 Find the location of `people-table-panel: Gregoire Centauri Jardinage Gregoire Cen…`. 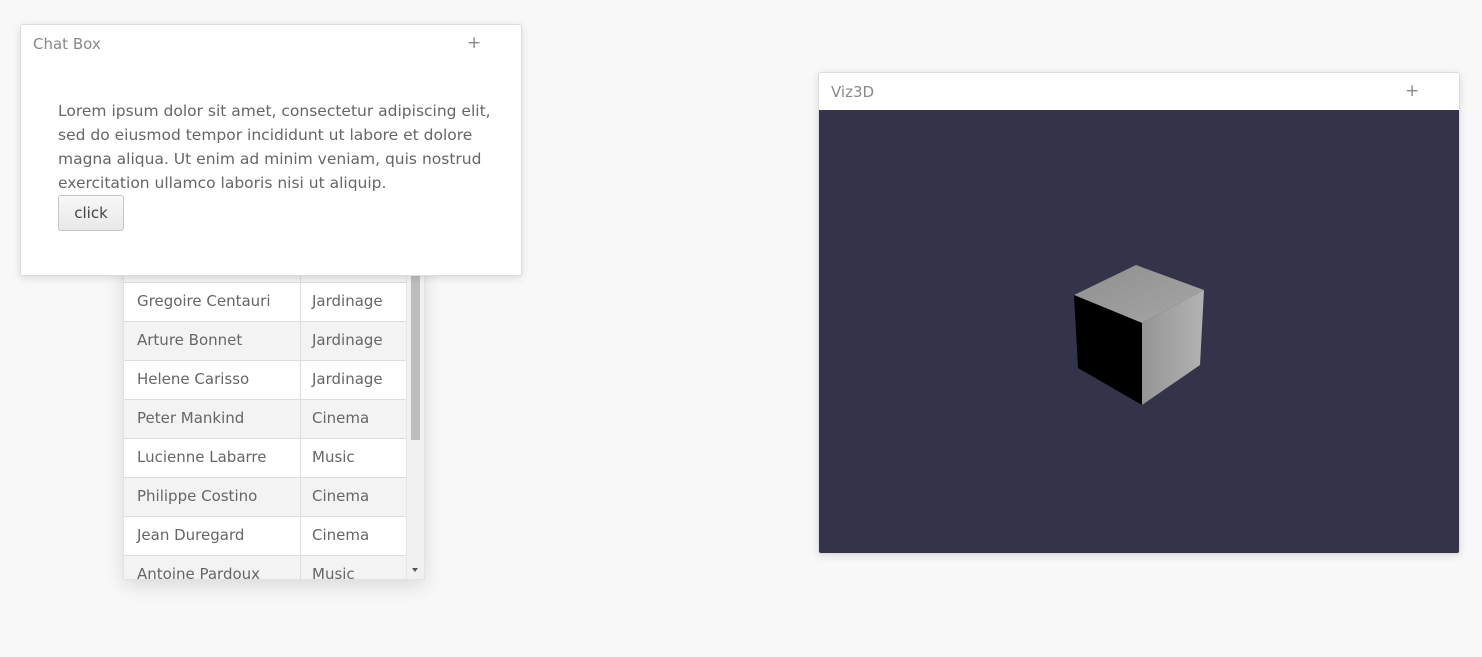

people-table-panel: Gregoire Centauri Jardinage Gregoire Cen… is located at coordinates (274, 405).